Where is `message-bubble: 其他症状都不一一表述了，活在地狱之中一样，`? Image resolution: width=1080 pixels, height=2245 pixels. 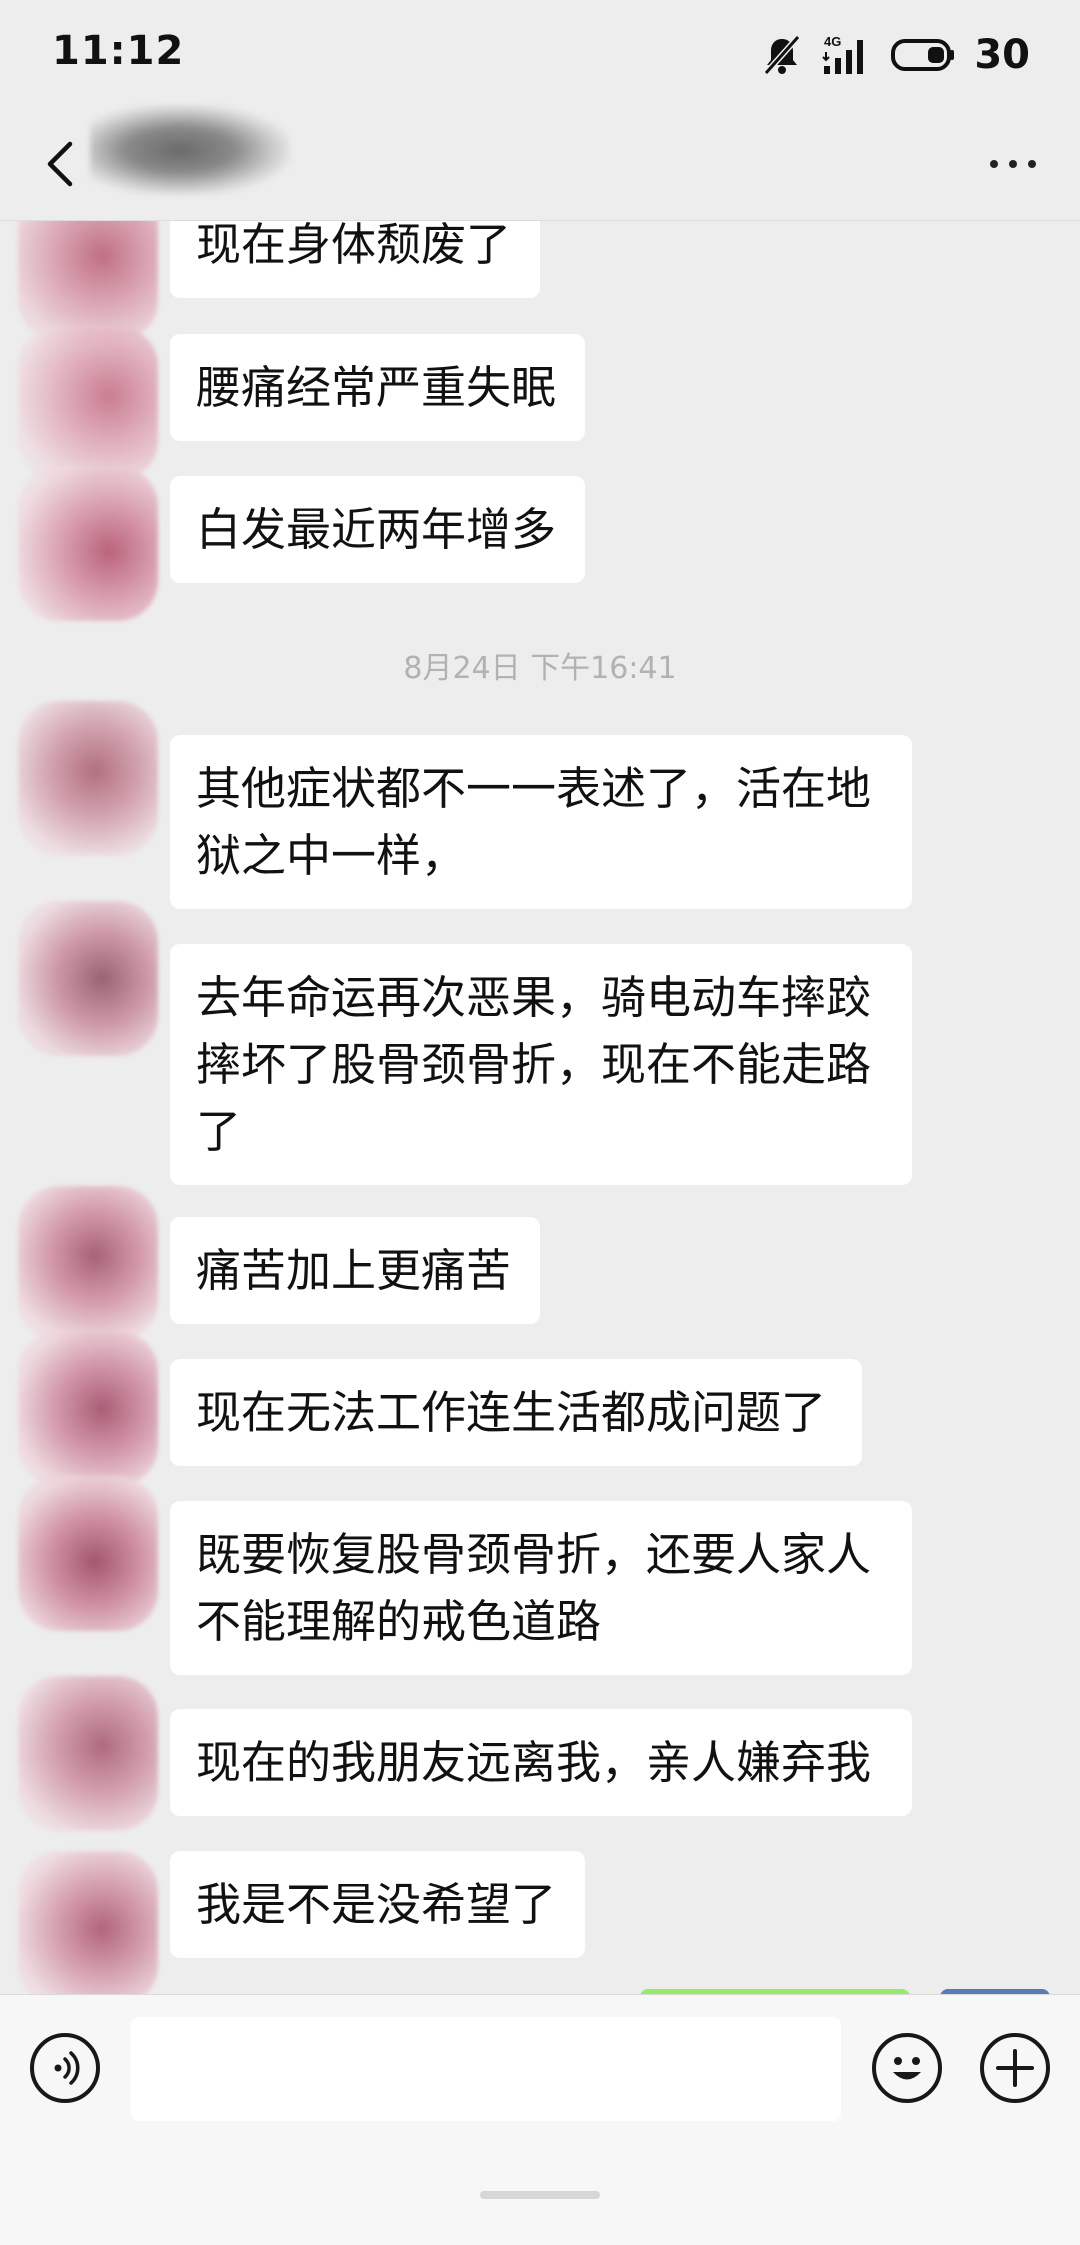
message-bubble: 其他症状都不一一表述了，活在地狱之中一样， is located at coordinates (541, 822).